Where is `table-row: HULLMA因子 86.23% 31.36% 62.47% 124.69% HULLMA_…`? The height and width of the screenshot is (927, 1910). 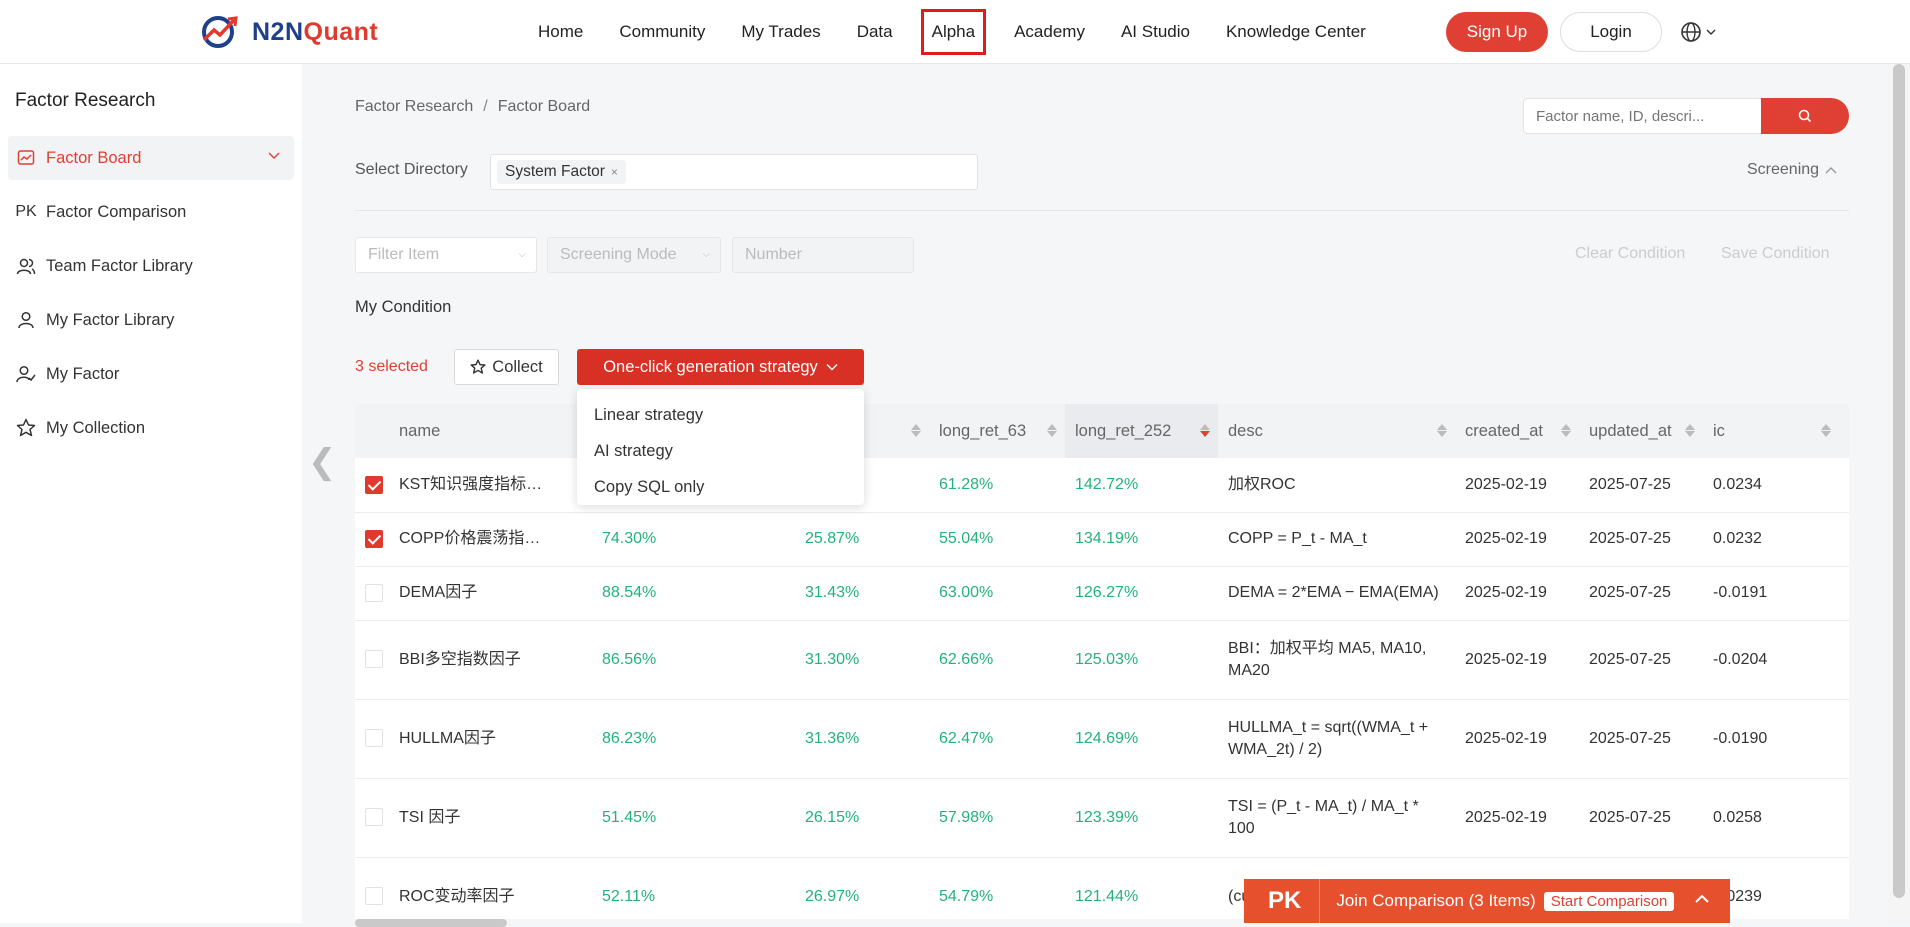
table-row: HULLMA因子 86.23% 31.36% 62.47% 124.69% HULLMA_… is located at coordinates (1102, 739).